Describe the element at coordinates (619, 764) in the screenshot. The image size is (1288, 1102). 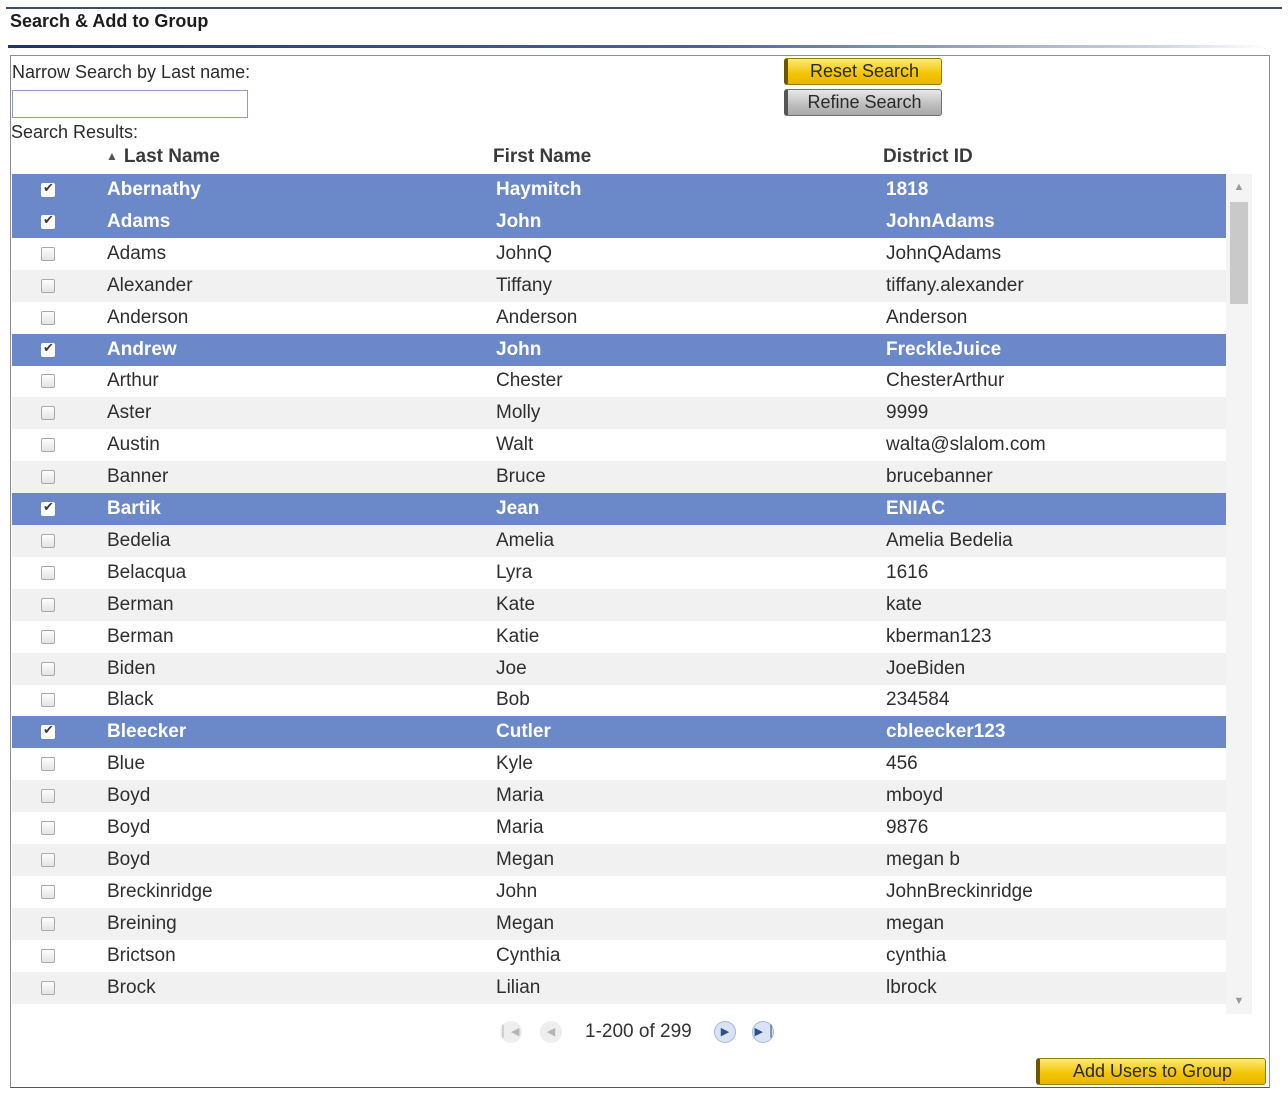
I see `table-row: Blue Kyle 456` at that location.